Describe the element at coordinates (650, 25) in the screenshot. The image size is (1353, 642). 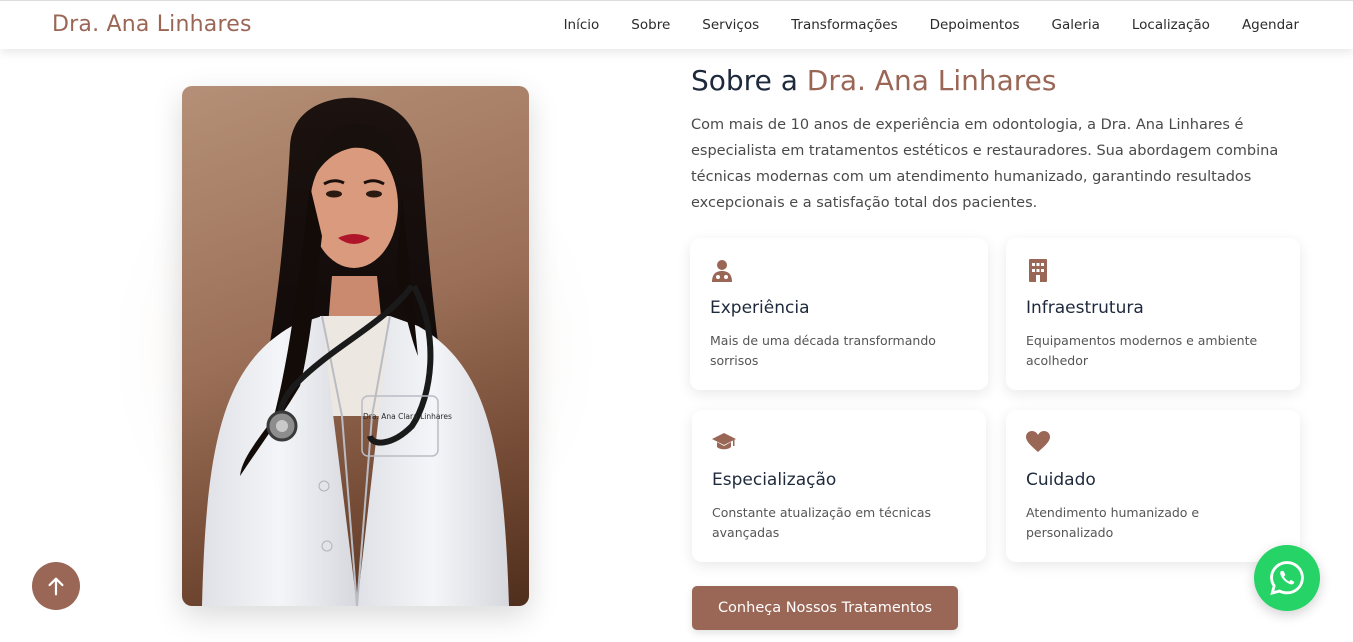
I see `nav-link-sobre: Sobre` at that location.